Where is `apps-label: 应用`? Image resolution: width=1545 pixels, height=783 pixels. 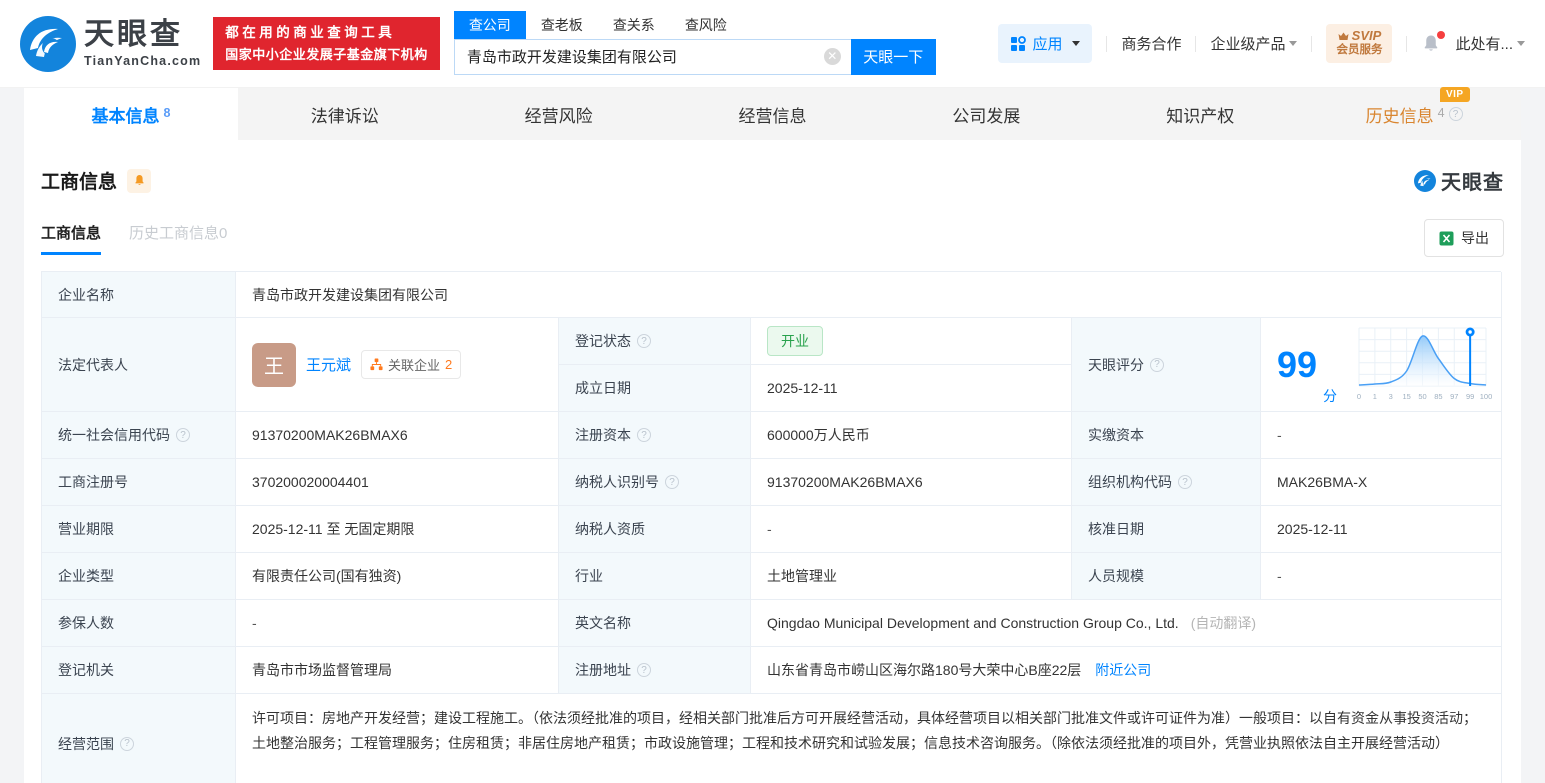
apps-label: 应用 is located at coordinates (1047, 44).